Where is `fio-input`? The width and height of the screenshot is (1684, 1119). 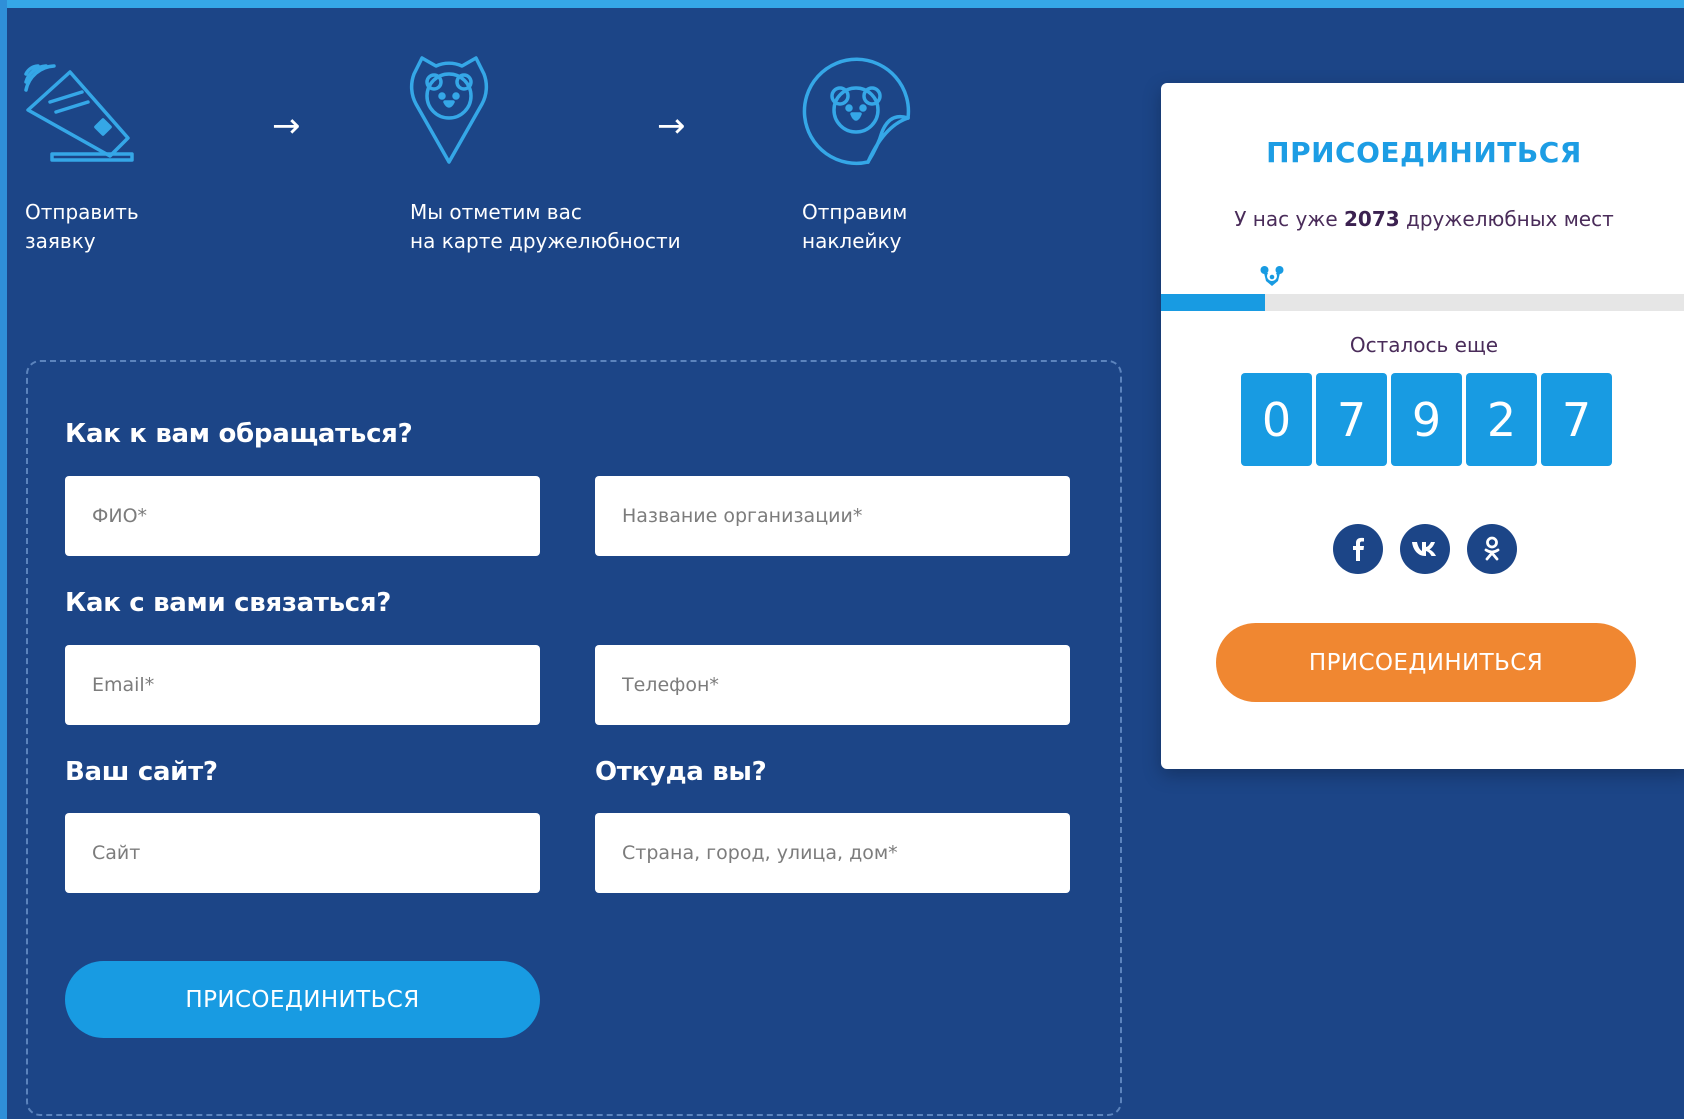
fio-input is located at coordinates (302, 516).